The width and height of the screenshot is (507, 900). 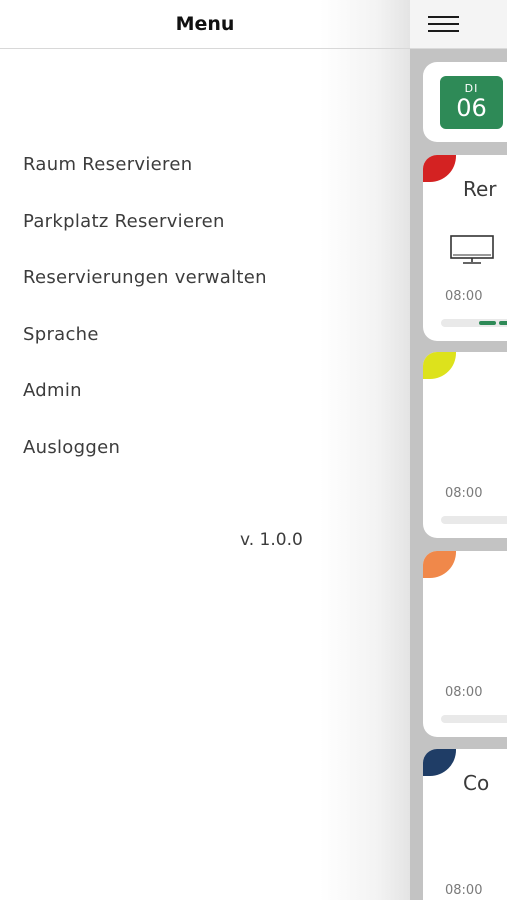 I want to click on date-selector: DI 06, so click(x=465, y=102).